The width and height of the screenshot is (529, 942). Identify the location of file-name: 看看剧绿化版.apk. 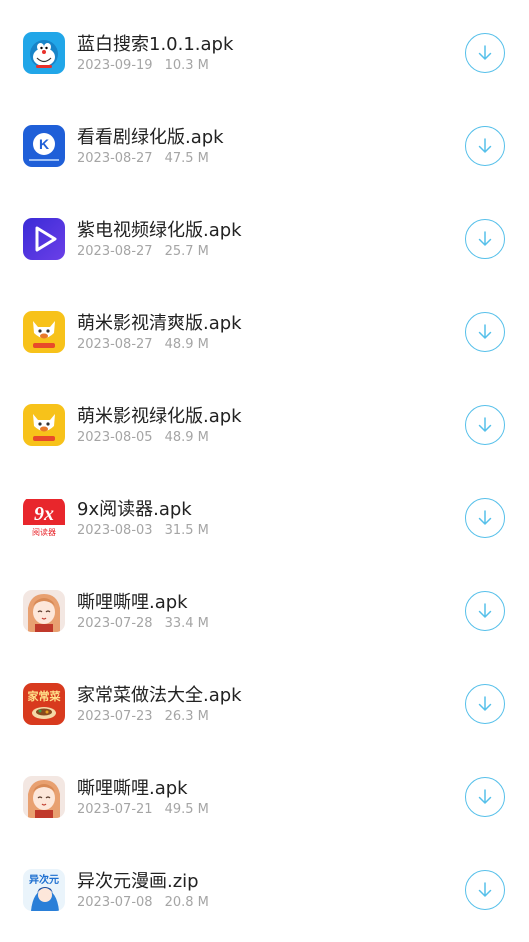
(150, 137).